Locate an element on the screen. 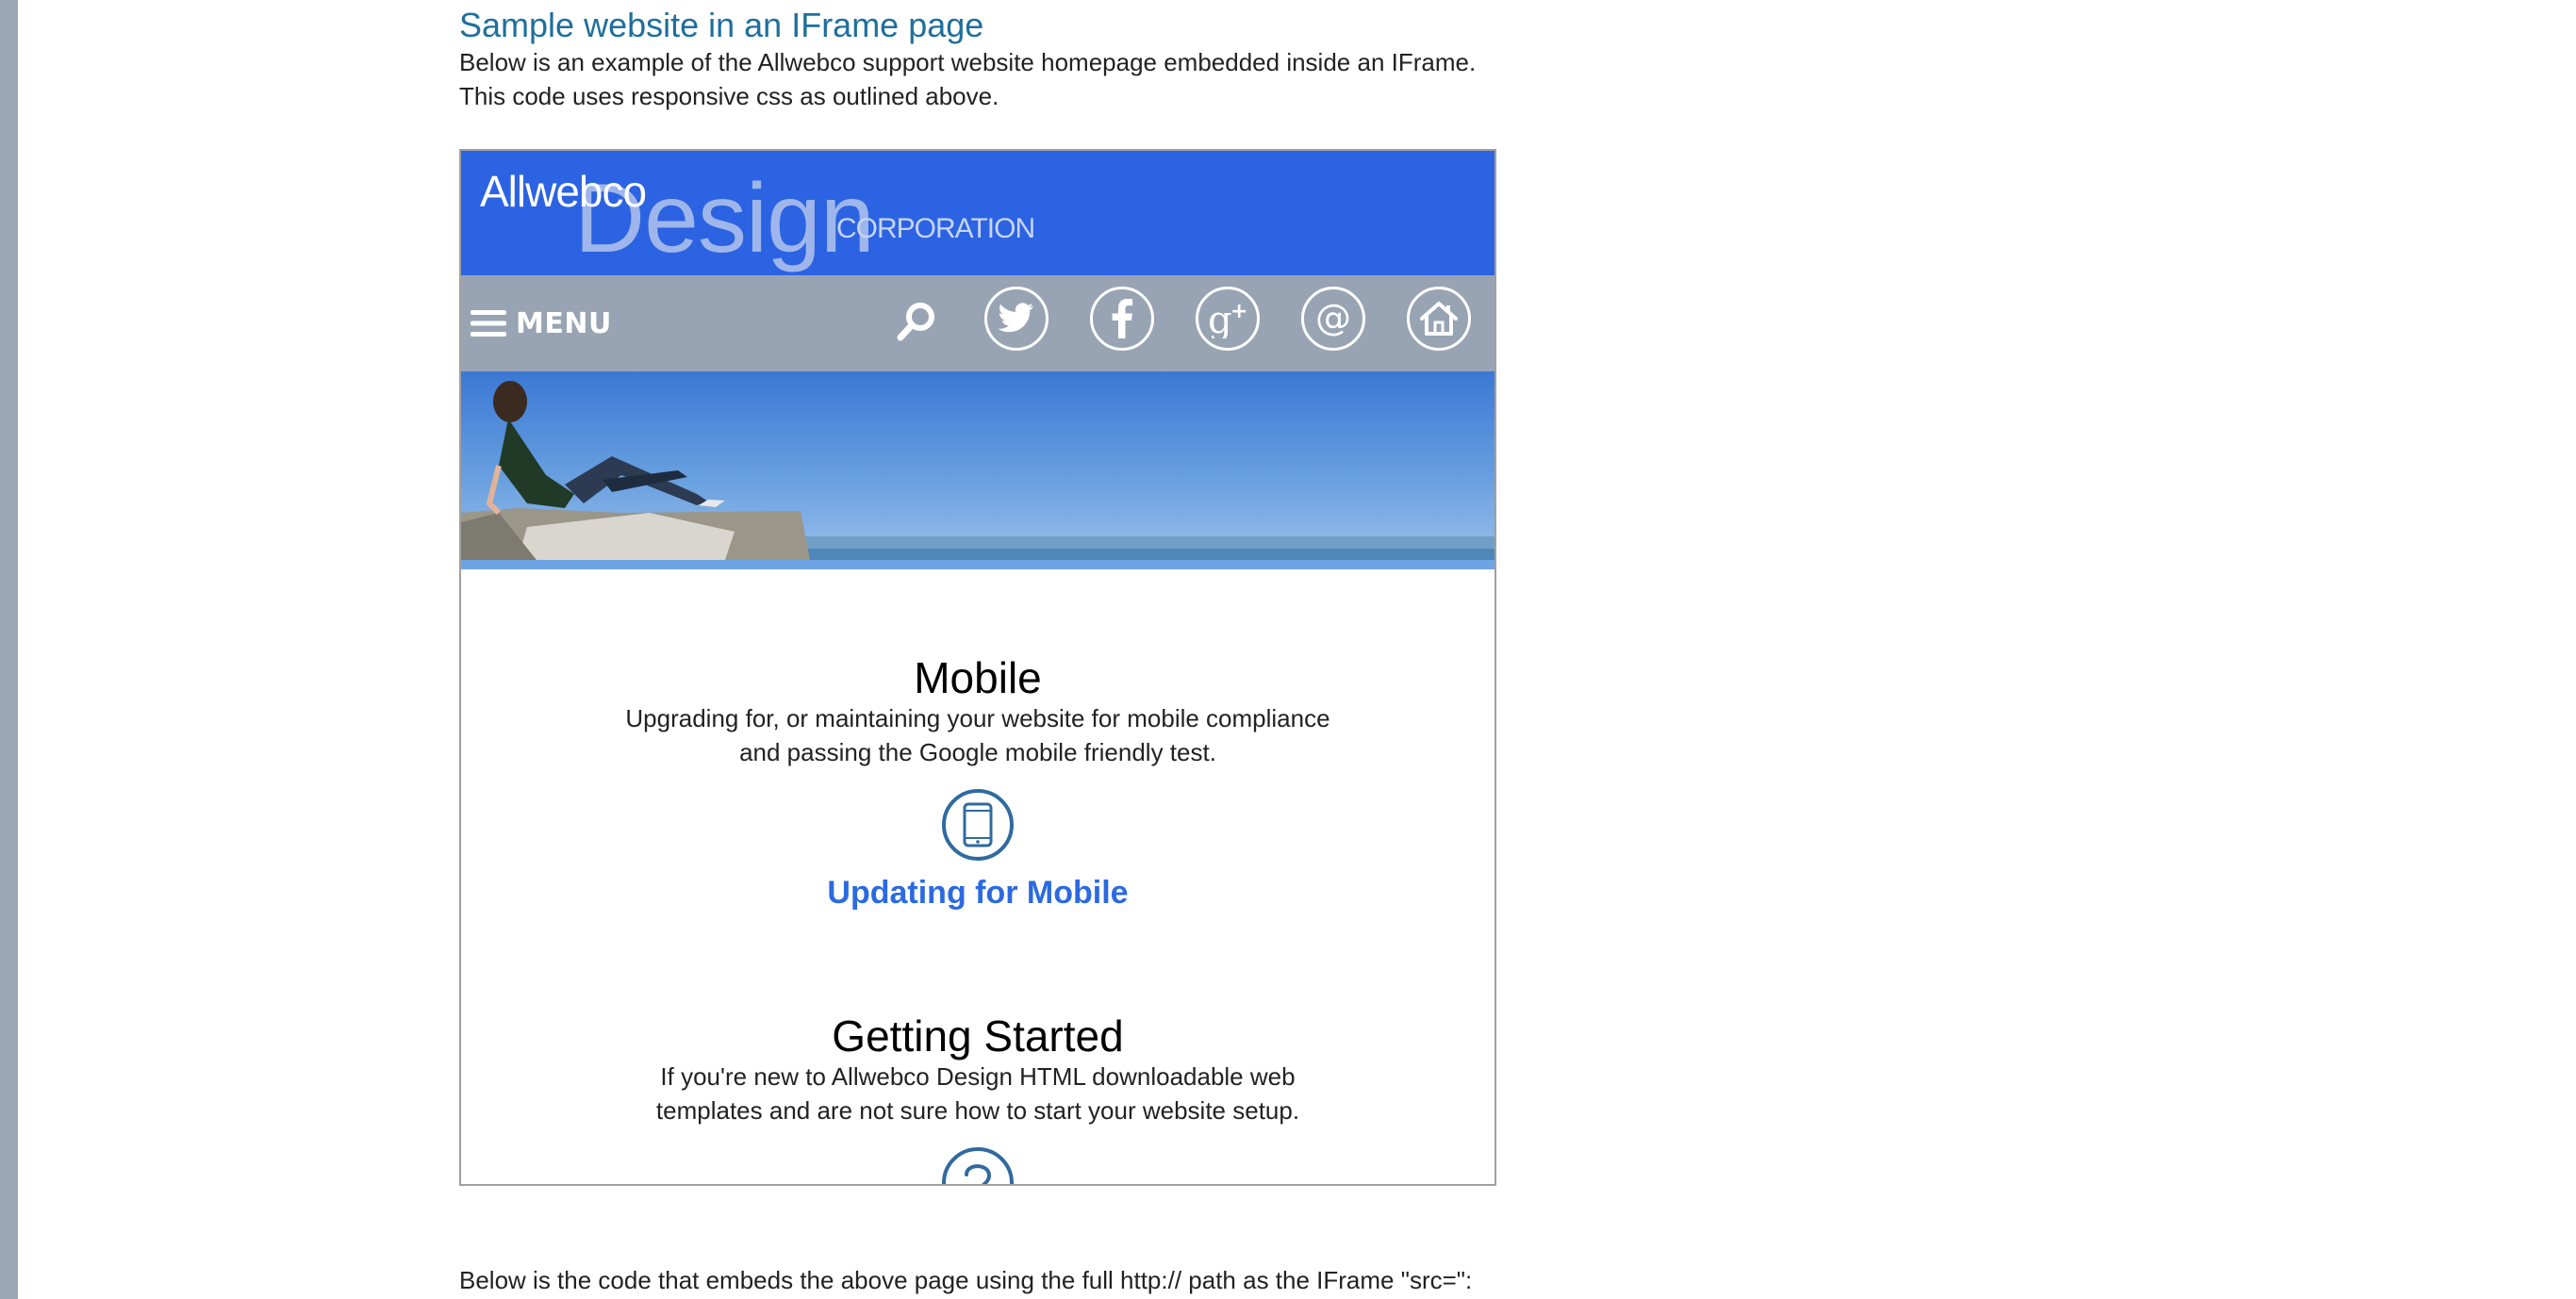 This screenshot has width=2576, height=1299. question-mark-icon is located at coordinates (978, 1166).